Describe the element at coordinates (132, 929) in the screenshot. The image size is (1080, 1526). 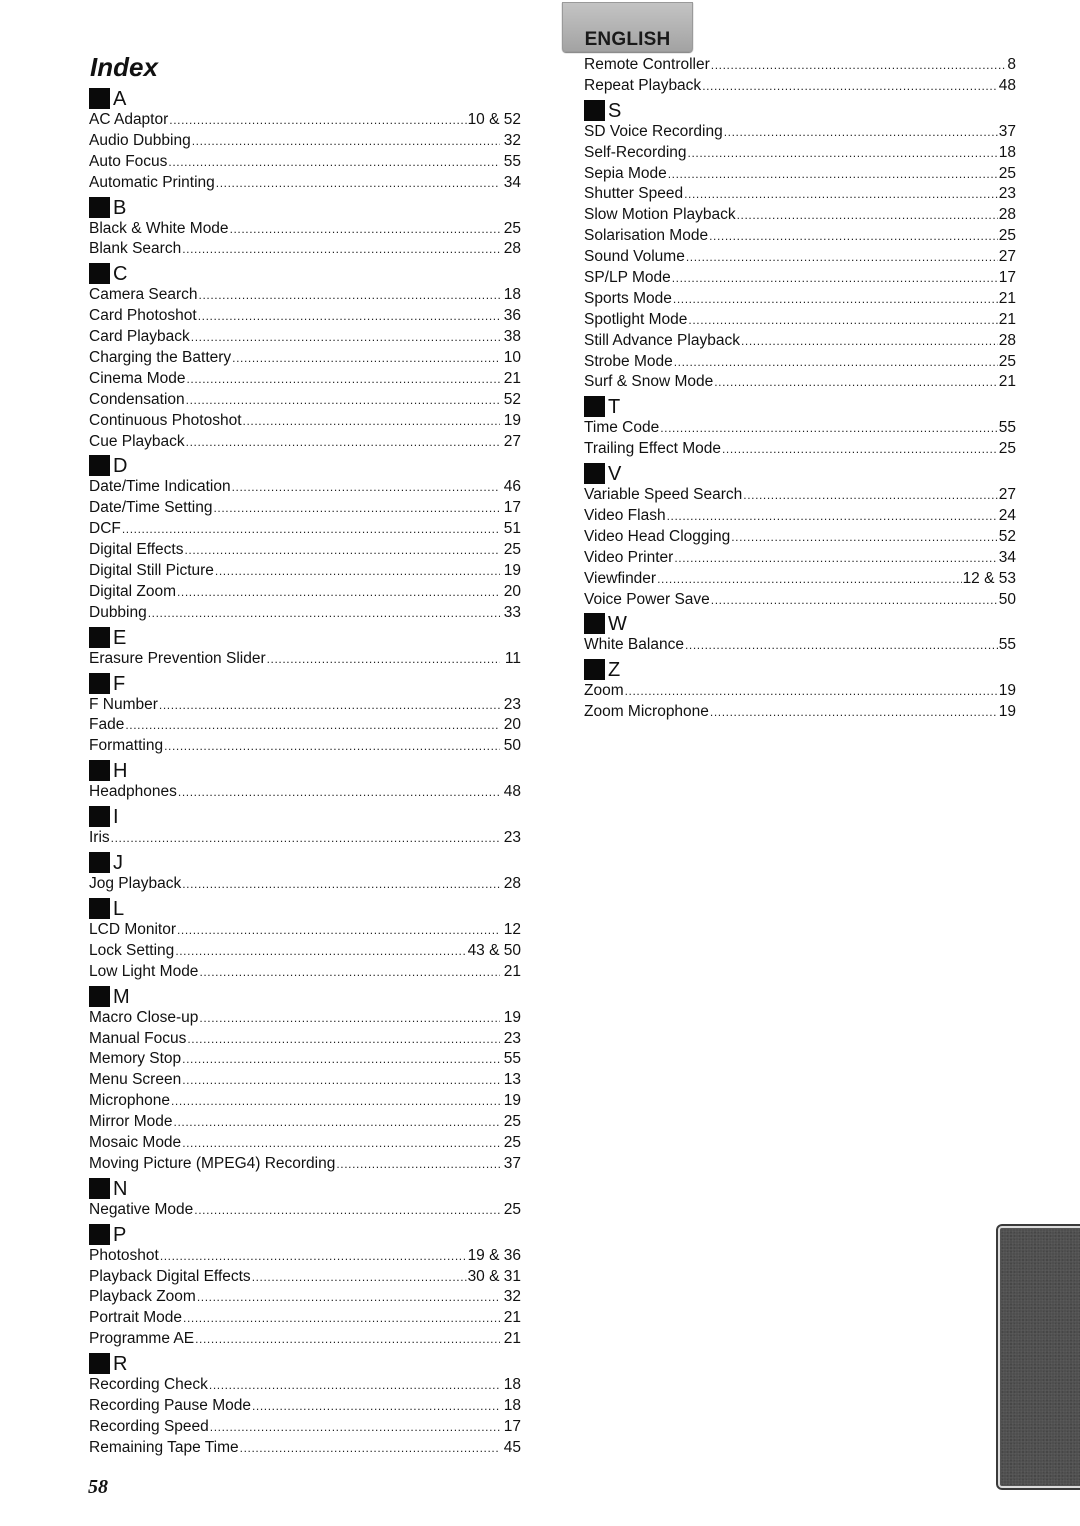
I see `entry-term: LCD Monitor` at that location.